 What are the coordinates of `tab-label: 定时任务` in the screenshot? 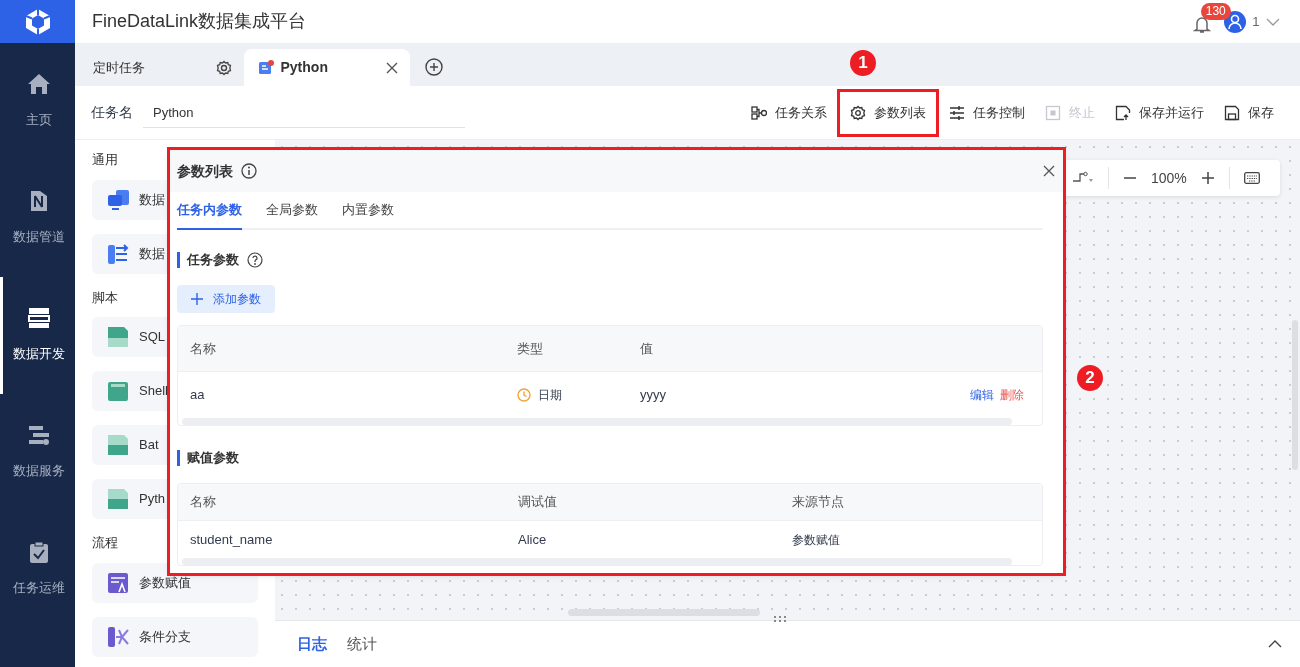 It's located at (119, 67).